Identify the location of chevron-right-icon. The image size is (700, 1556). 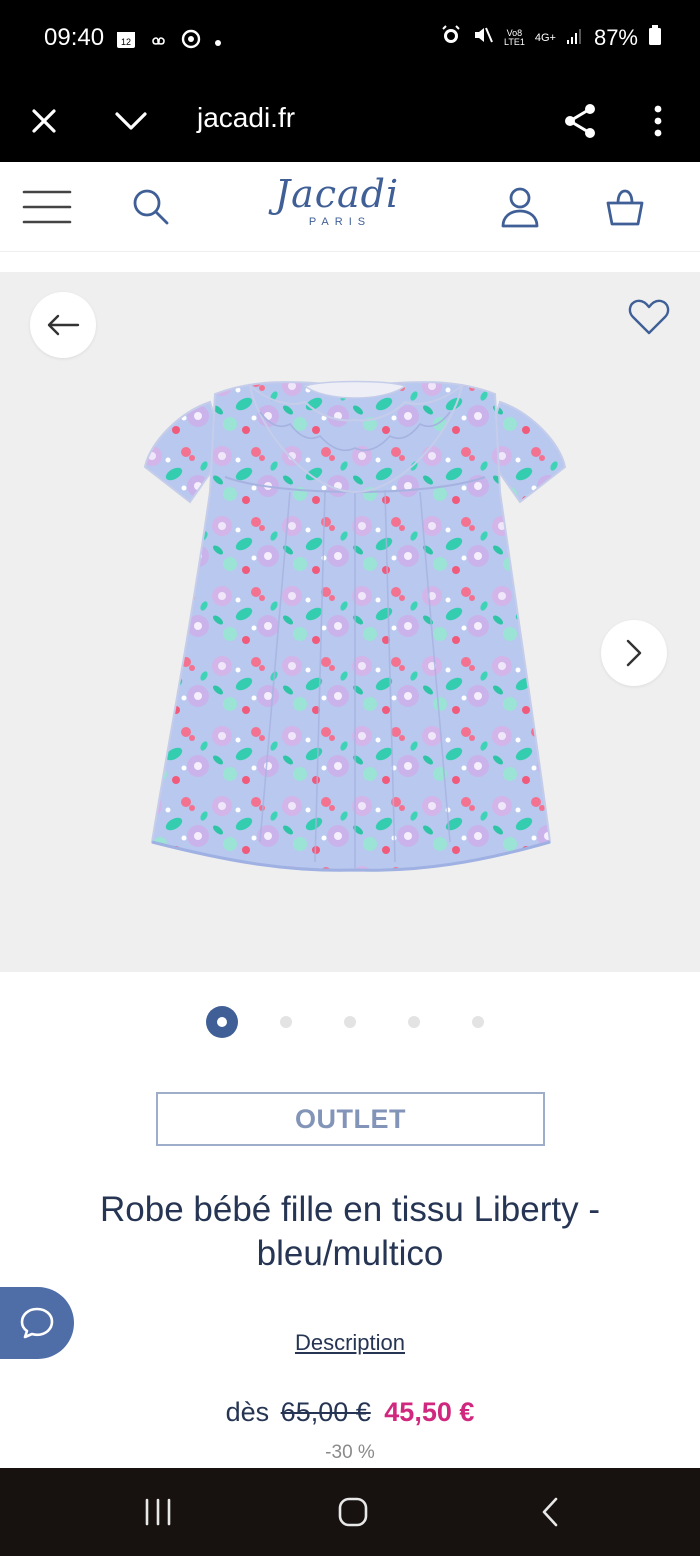
(634, 653).